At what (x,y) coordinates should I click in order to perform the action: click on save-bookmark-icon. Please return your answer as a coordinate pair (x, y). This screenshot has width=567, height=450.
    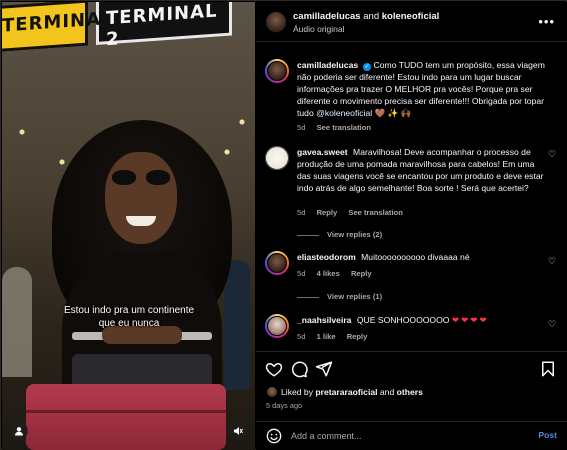
    Looking at the image, I should click on (548, 369).